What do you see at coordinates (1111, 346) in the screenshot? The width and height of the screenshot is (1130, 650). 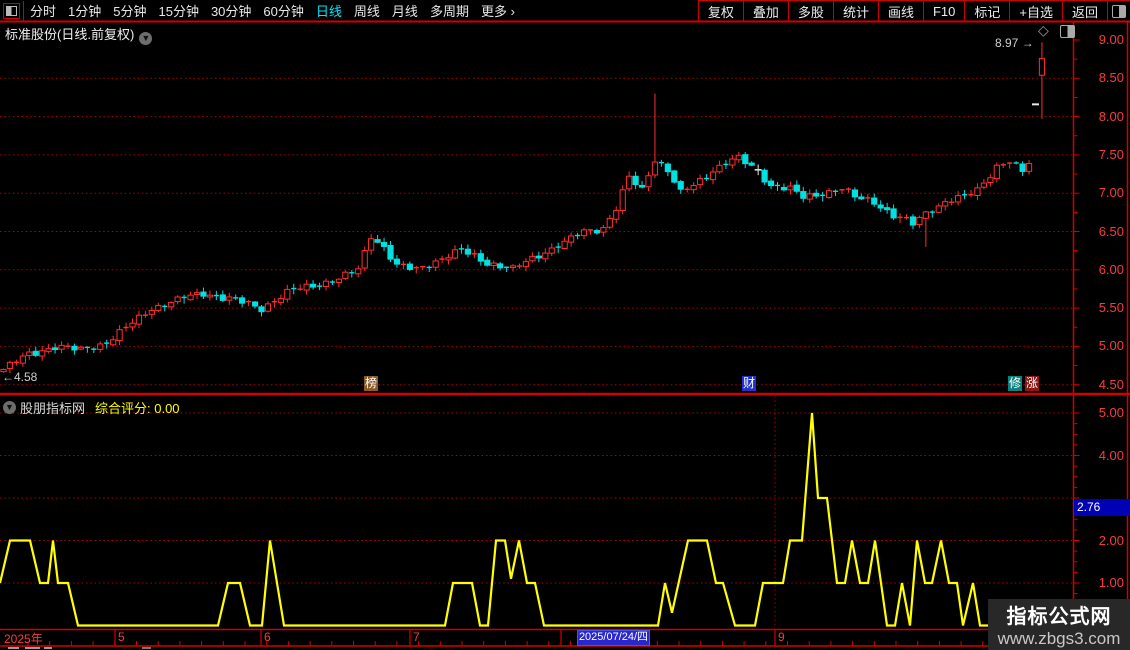 I see `price-axis-label: 5.00` at bounding box center [1111, 346].